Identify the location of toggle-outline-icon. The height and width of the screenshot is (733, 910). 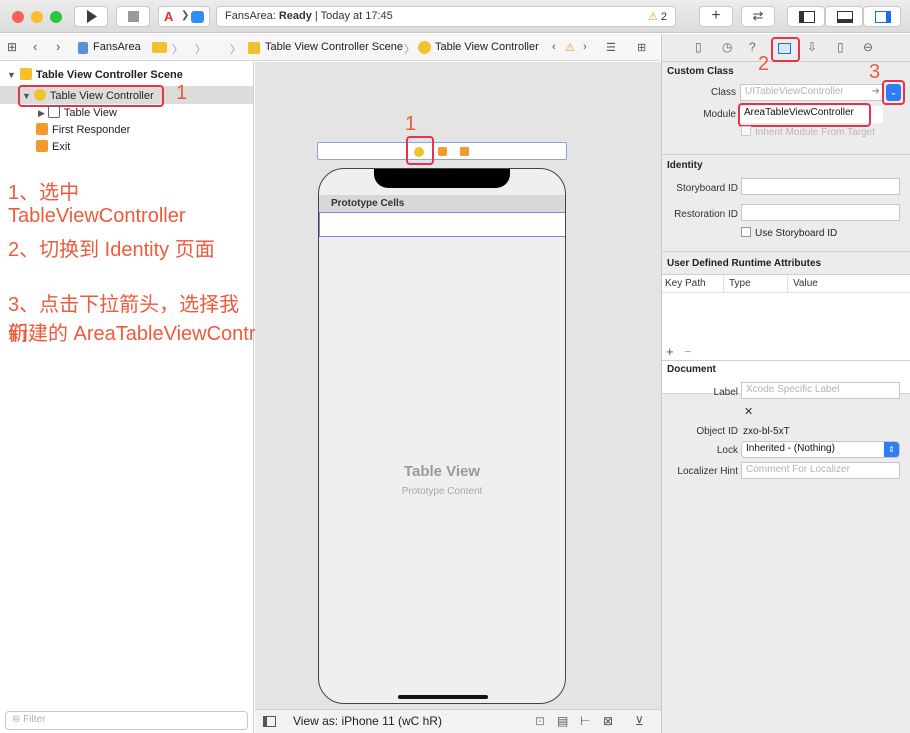
(269, 721).